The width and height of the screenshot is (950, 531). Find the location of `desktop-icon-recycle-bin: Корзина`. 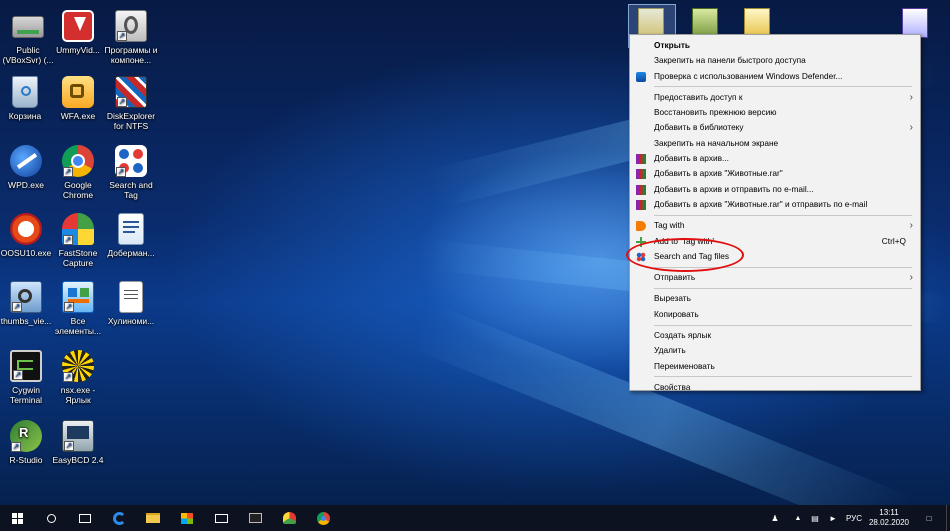

desktop-icon-recycle-bin: Корзина is located at coordinates (26, 98).